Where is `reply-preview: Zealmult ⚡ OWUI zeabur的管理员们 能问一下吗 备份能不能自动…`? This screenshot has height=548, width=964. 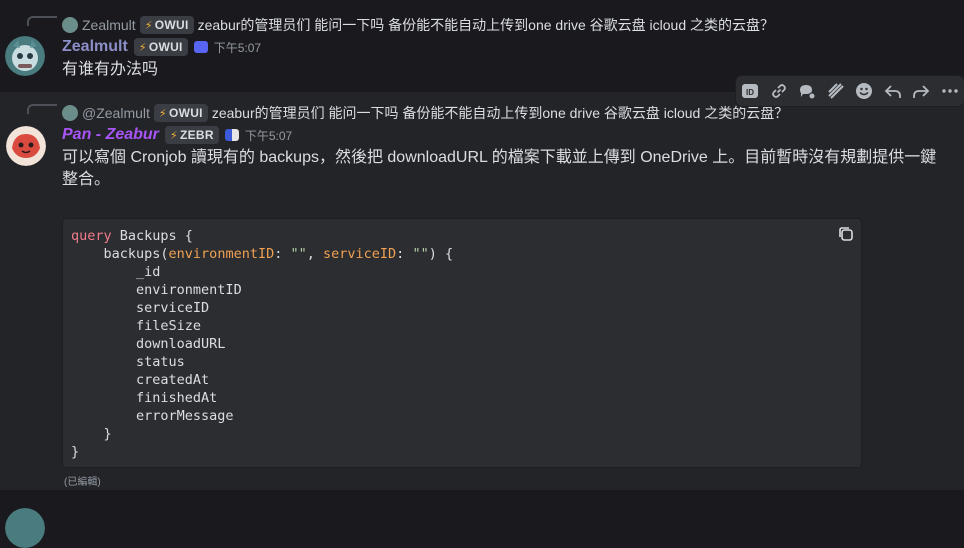 reply-preview: Zealmult ⚡ OWUI zeabur的管理员们 能问一下吗 备份能不能自动… is located at coordinates (418, 25).